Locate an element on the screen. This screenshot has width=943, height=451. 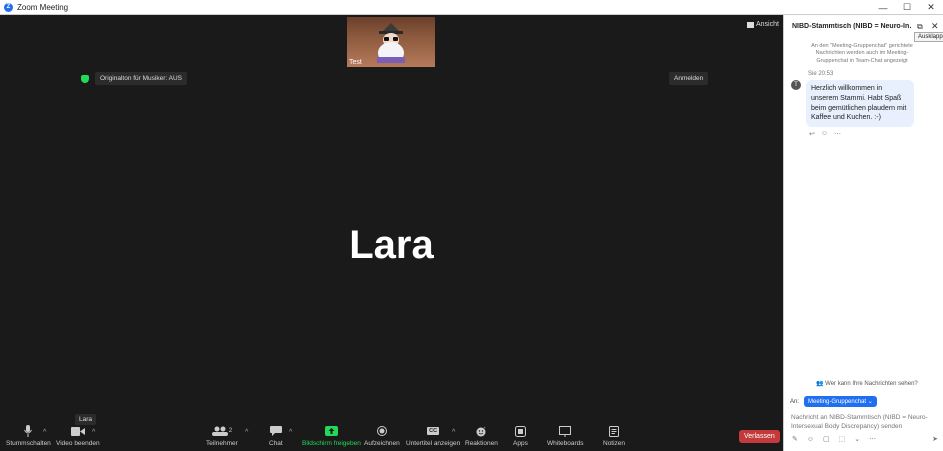
people-icon: 👥 is located at coordinates (820, 384).